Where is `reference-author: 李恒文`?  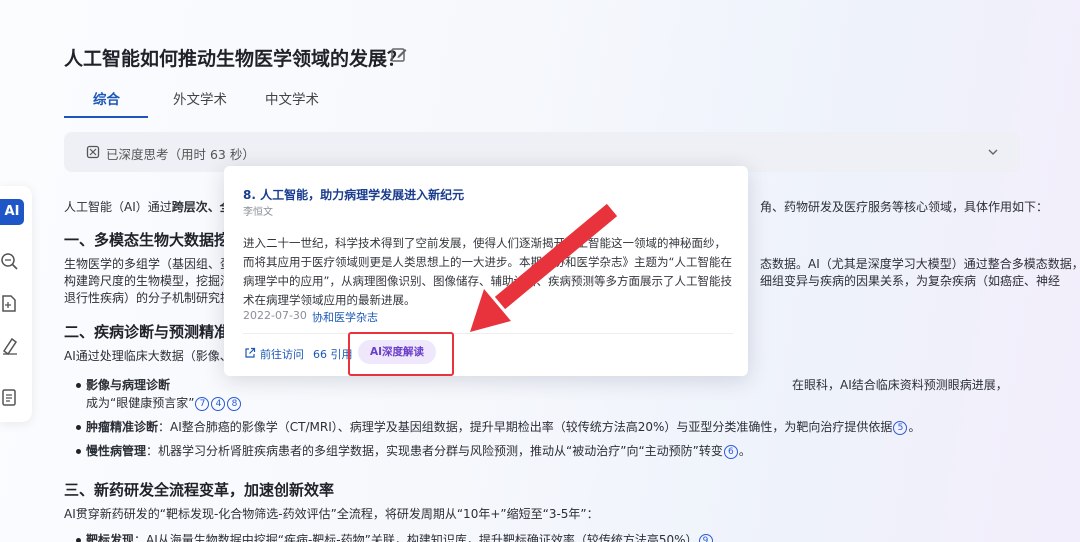 reference-author: 李恒文 is located at coordinates (258, 212).